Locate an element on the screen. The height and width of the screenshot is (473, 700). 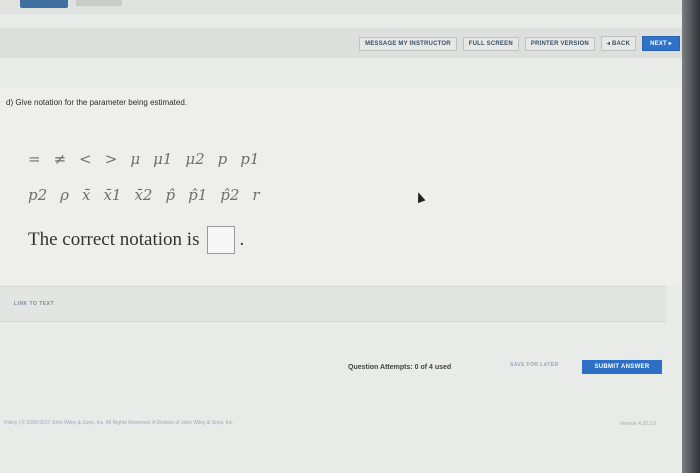
symbol-row-2: p2 ρ x̄ x̄1 x̄2 p̂ p̂1 p̂2 r is located at coordinates (150, 195).